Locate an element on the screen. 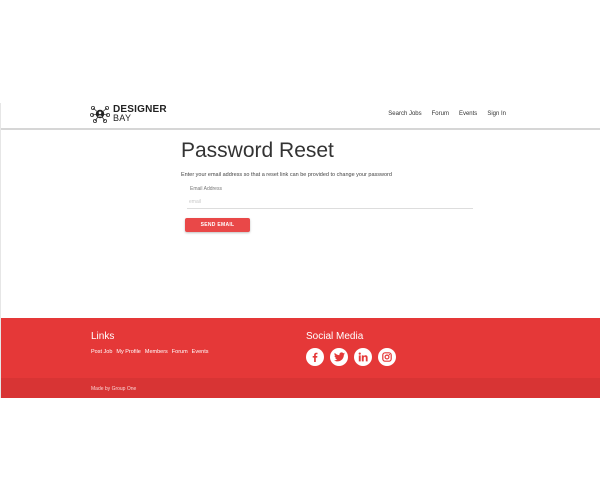 The image size is (600, 500). network-person-icon is located at coordinates (100, 114).